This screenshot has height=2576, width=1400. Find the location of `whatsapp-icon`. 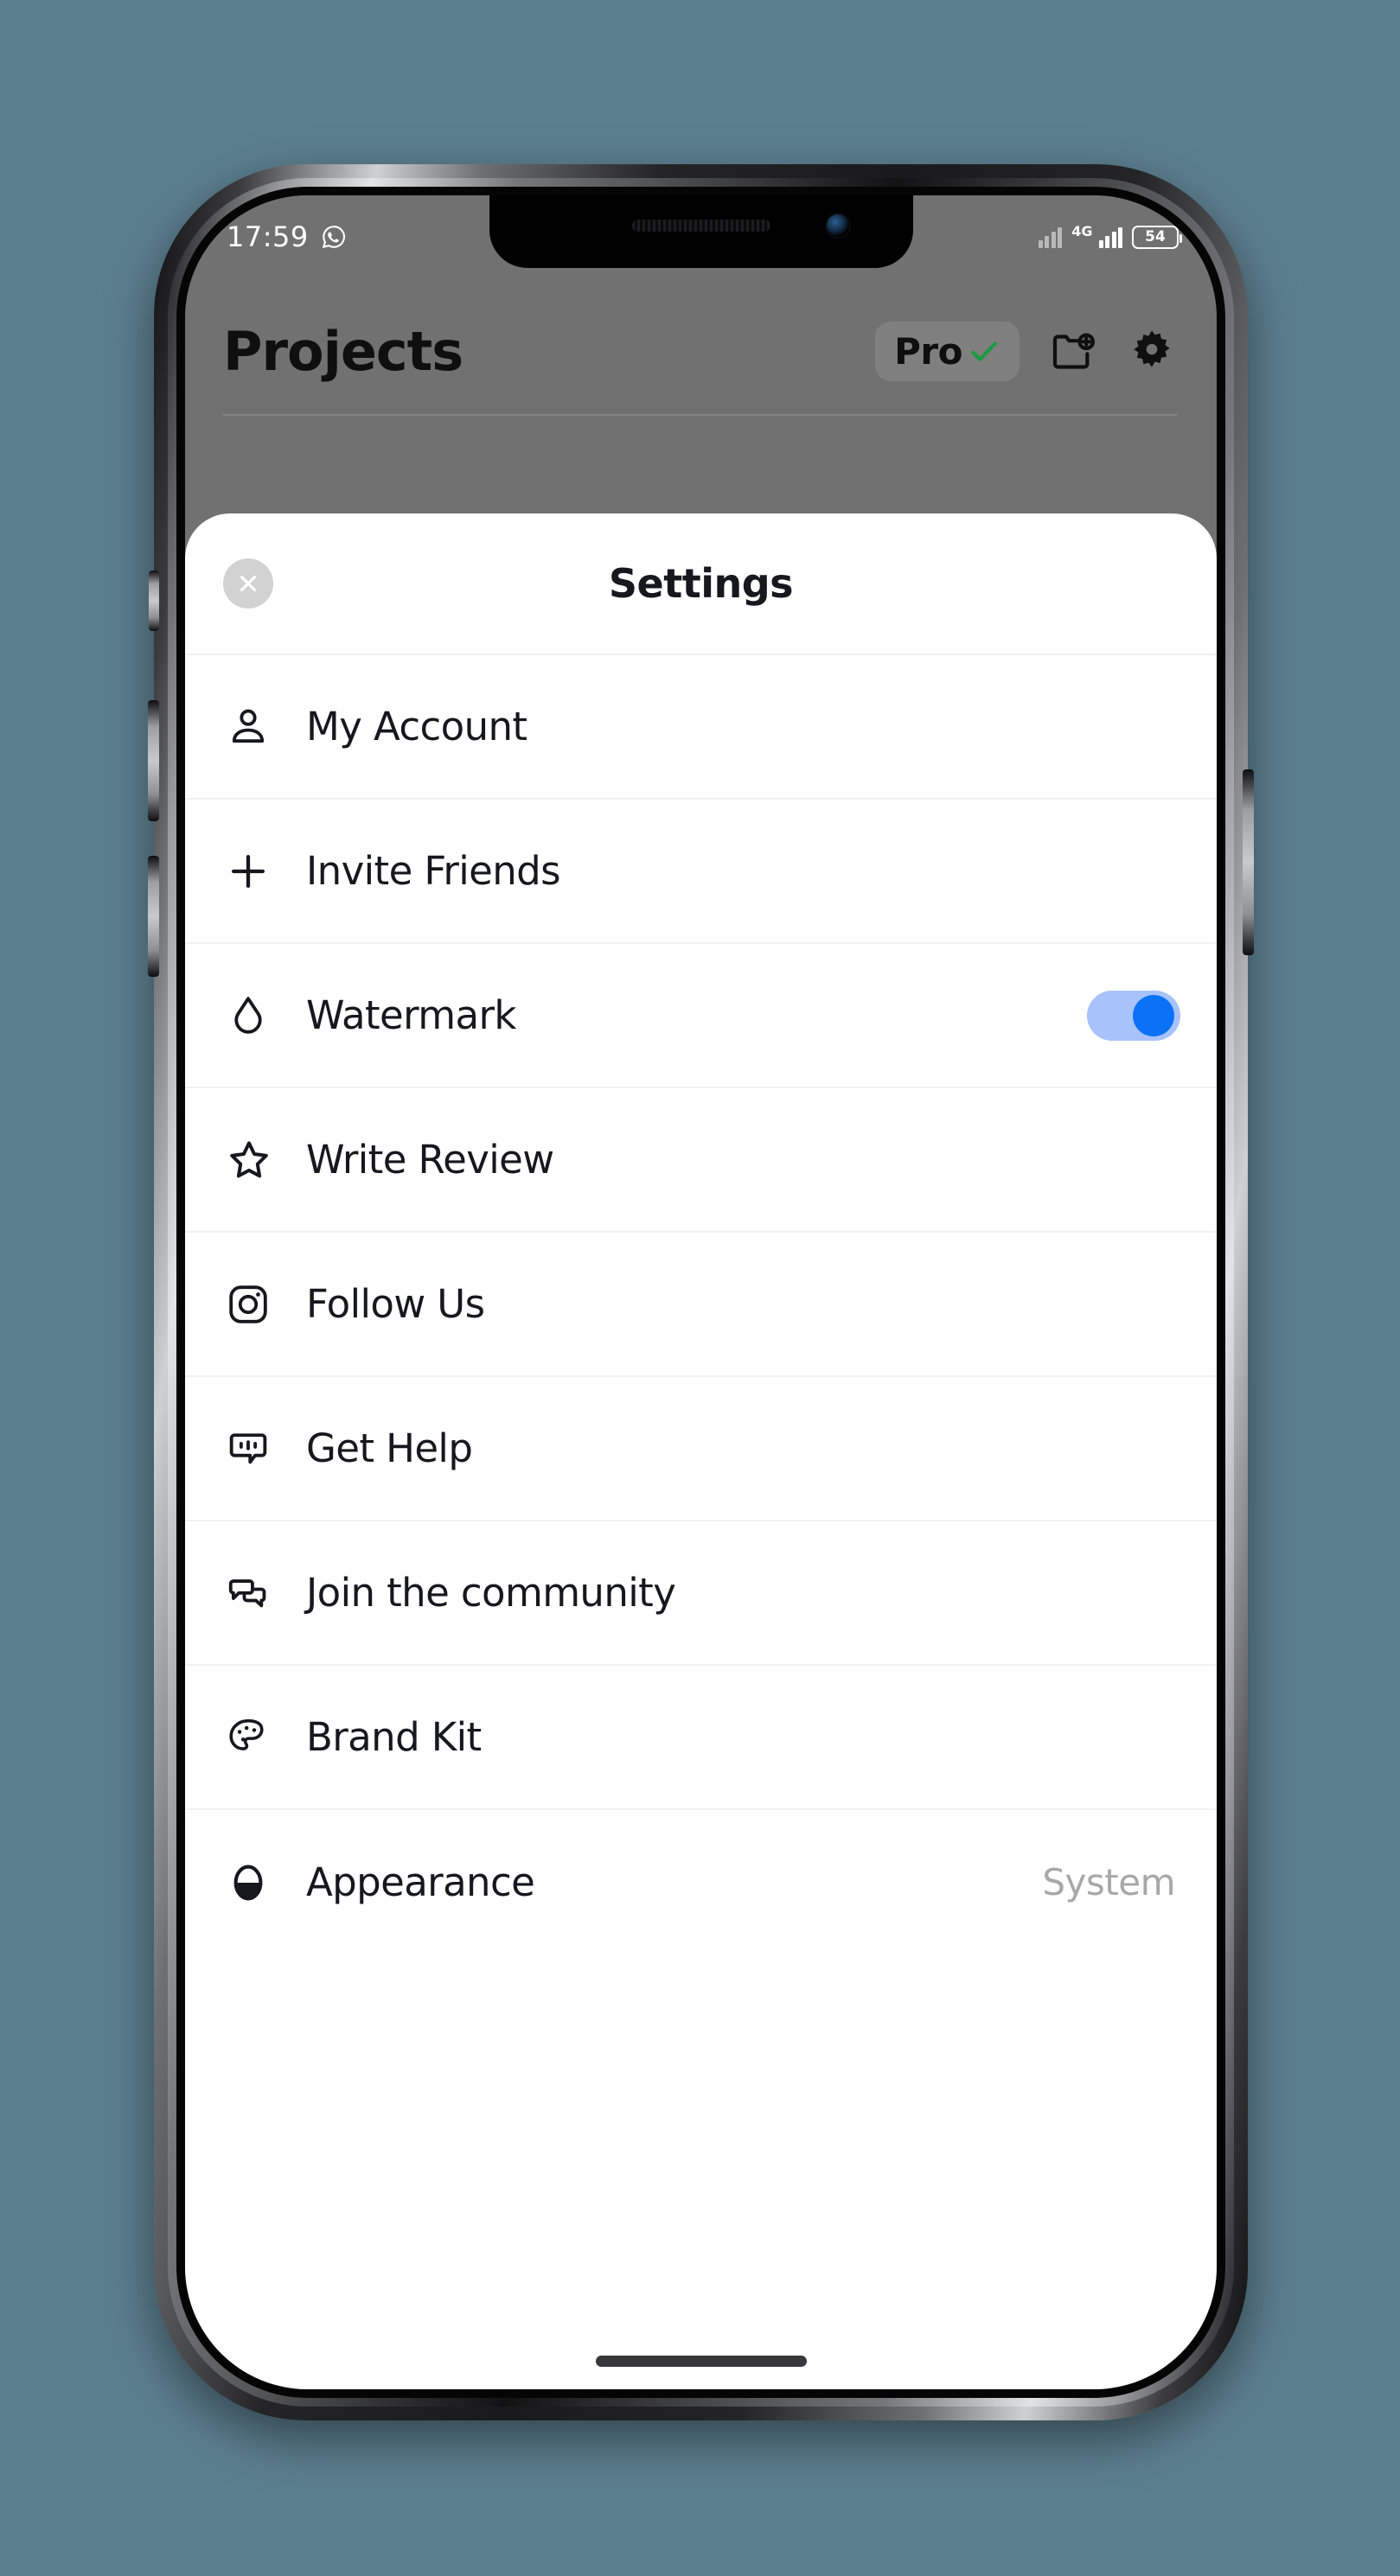

whatsapp-icon is located at coordinates (334, 237).